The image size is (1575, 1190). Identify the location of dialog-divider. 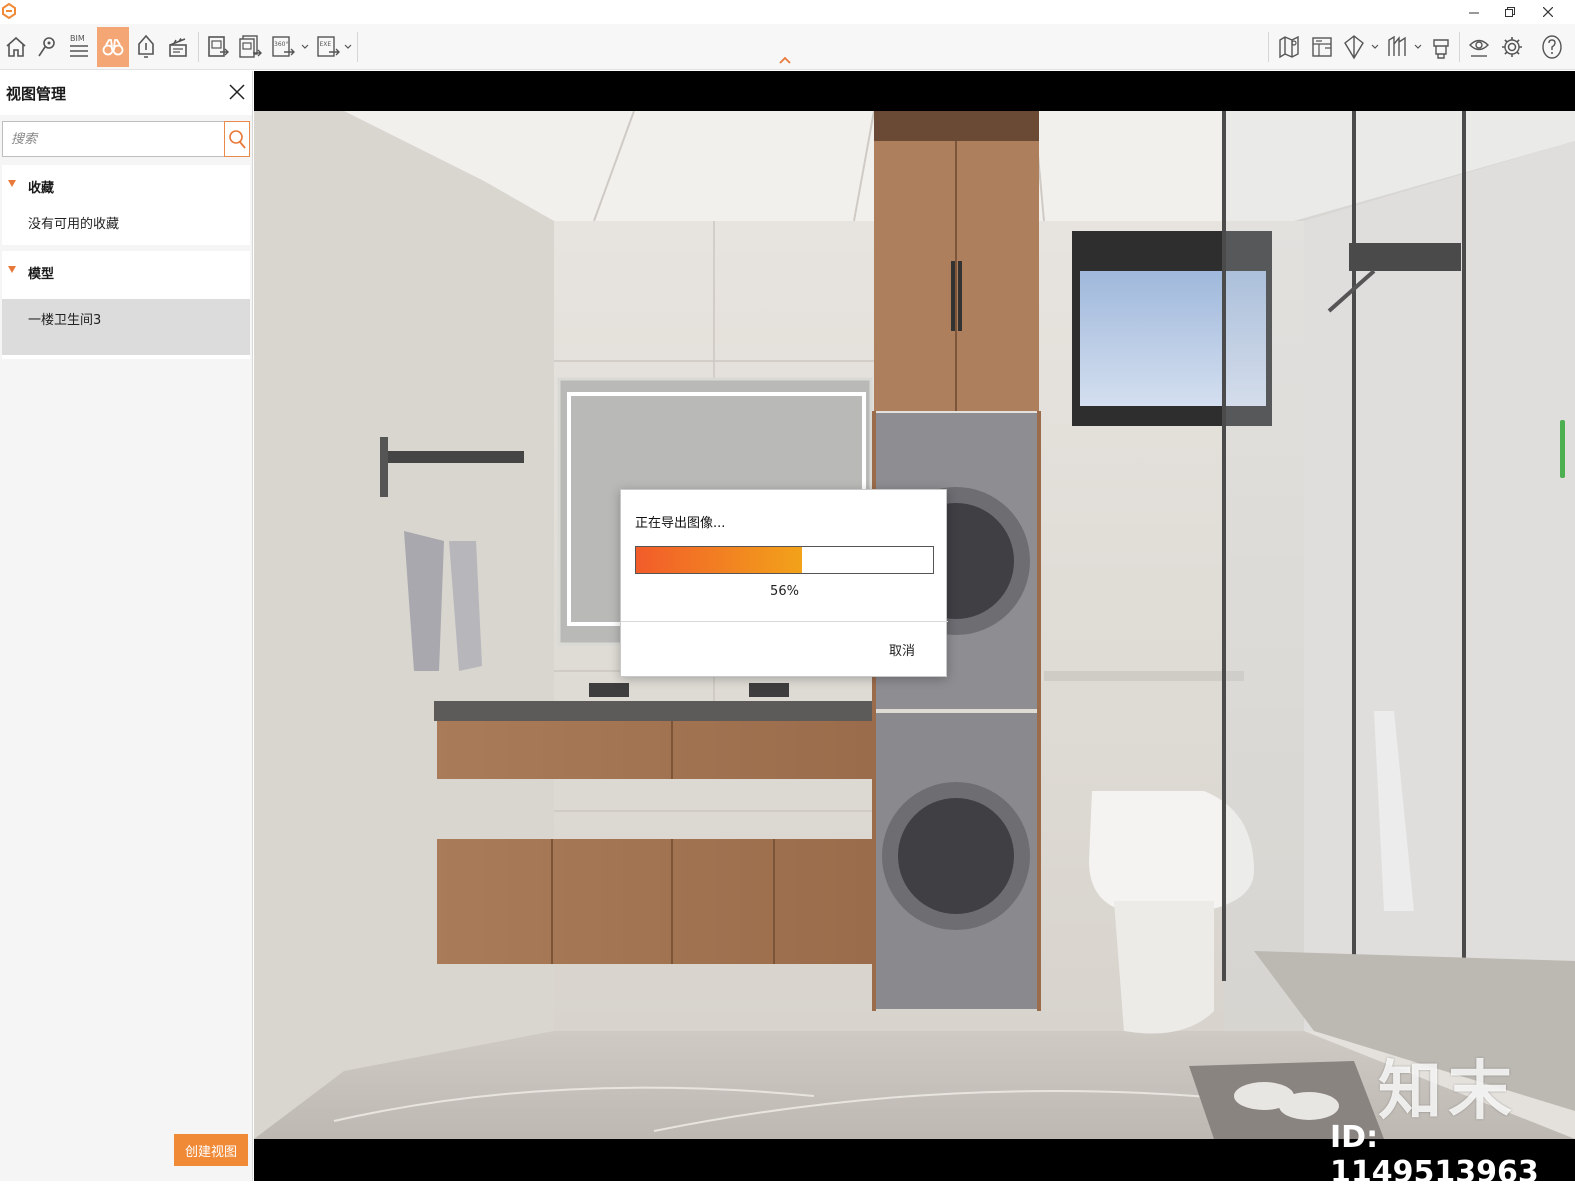
(784, 621).